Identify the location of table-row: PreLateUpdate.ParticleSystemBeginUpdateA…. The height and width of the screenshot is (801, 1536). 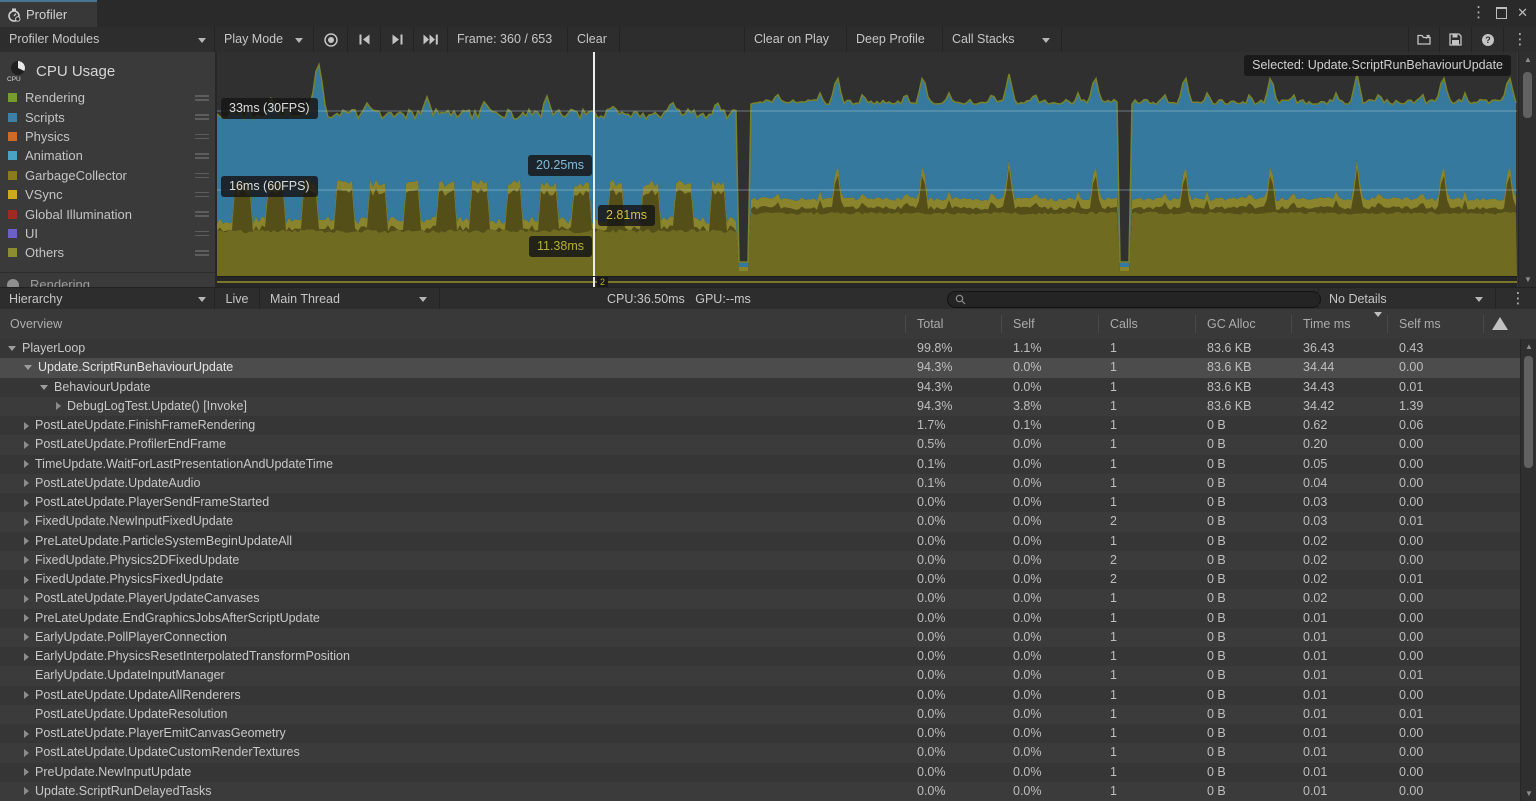
(768, 541).